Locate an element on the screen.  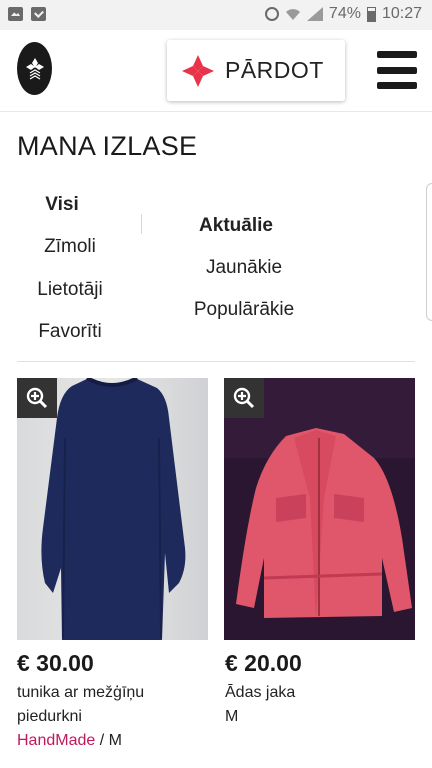
wifi-icon is located at coordinates (293, 14).